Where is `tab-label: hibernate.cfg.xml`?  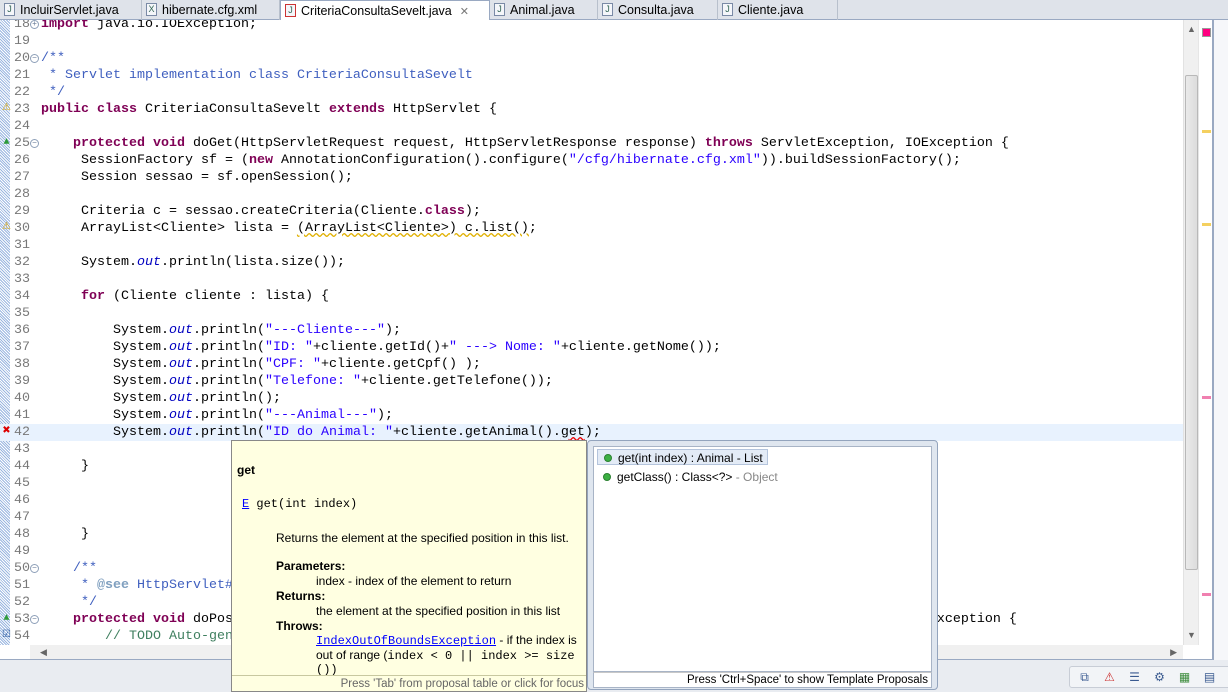 tab-label: hibernate.cfg.xml is located at coordinates (210, 10).